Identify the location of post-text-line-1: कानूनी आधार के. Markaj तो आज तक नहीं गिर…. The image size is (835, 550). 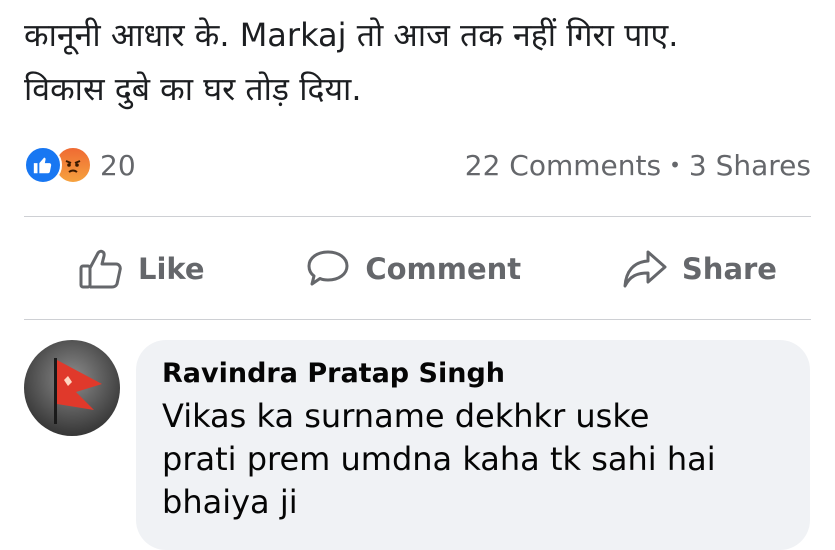
(351, 35).